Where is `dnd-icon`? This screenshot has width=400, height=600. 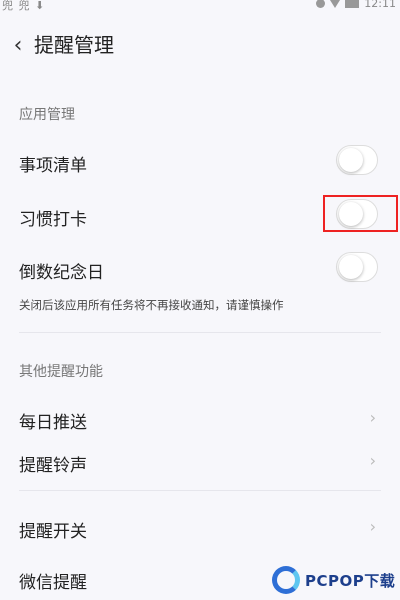
dnd-icon is located at coordinates (321, 4).